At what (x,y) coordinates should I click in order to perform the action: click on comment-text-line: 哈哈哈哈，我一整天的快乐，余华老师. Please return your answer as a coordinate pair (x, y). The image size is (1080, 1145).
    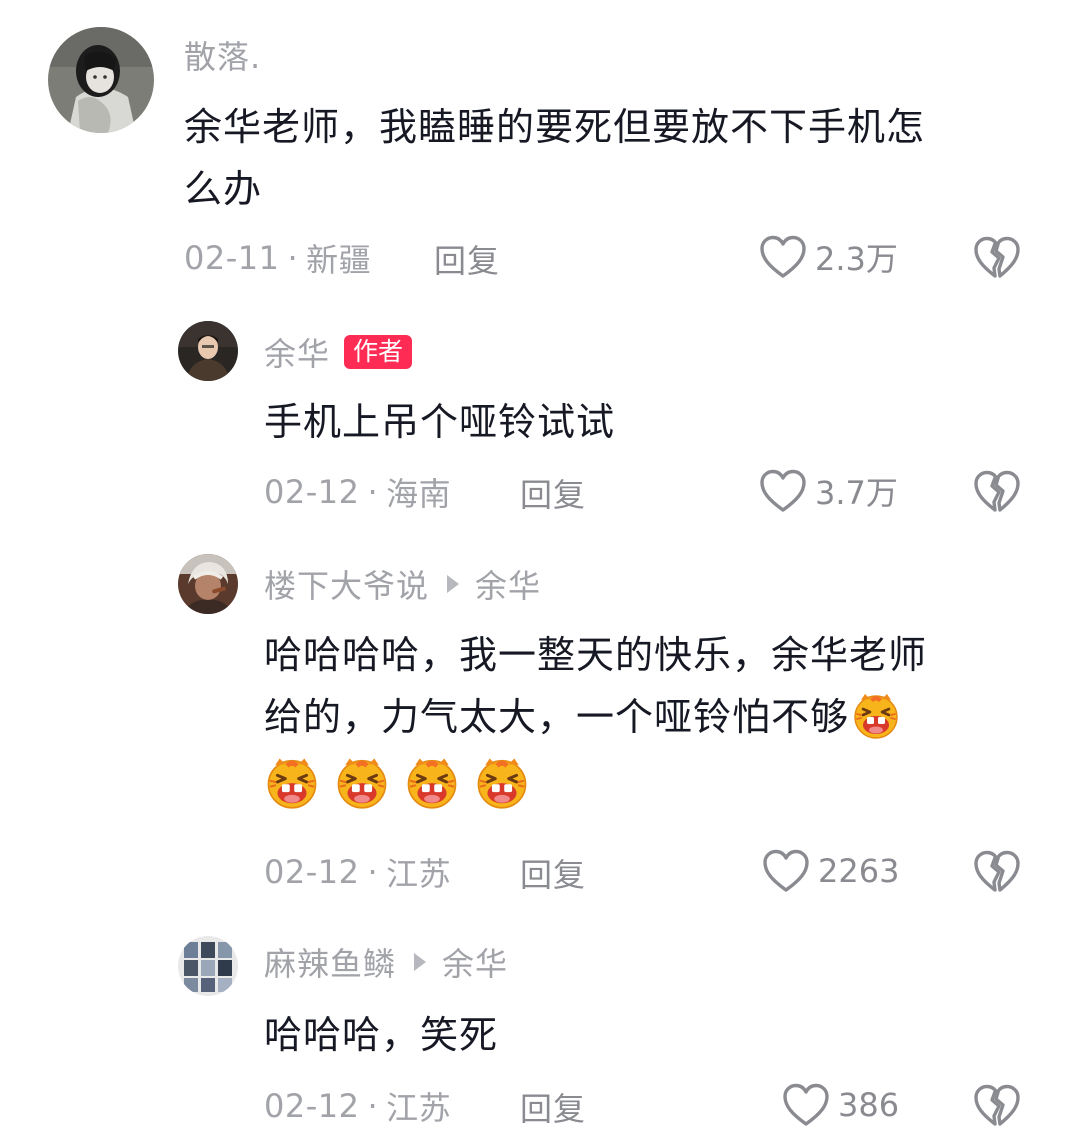
    Looking at the image, I should click on (596, 655).